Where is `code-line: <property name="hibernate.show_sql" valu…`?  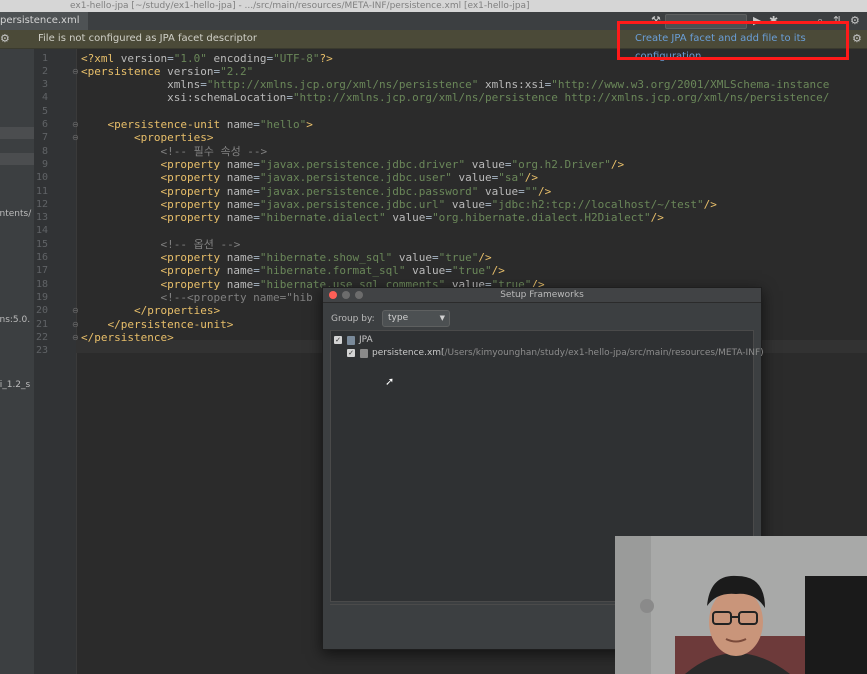
code-line: <property name="hibernate.show_sql" valu… is located at coordinates (286, 257).